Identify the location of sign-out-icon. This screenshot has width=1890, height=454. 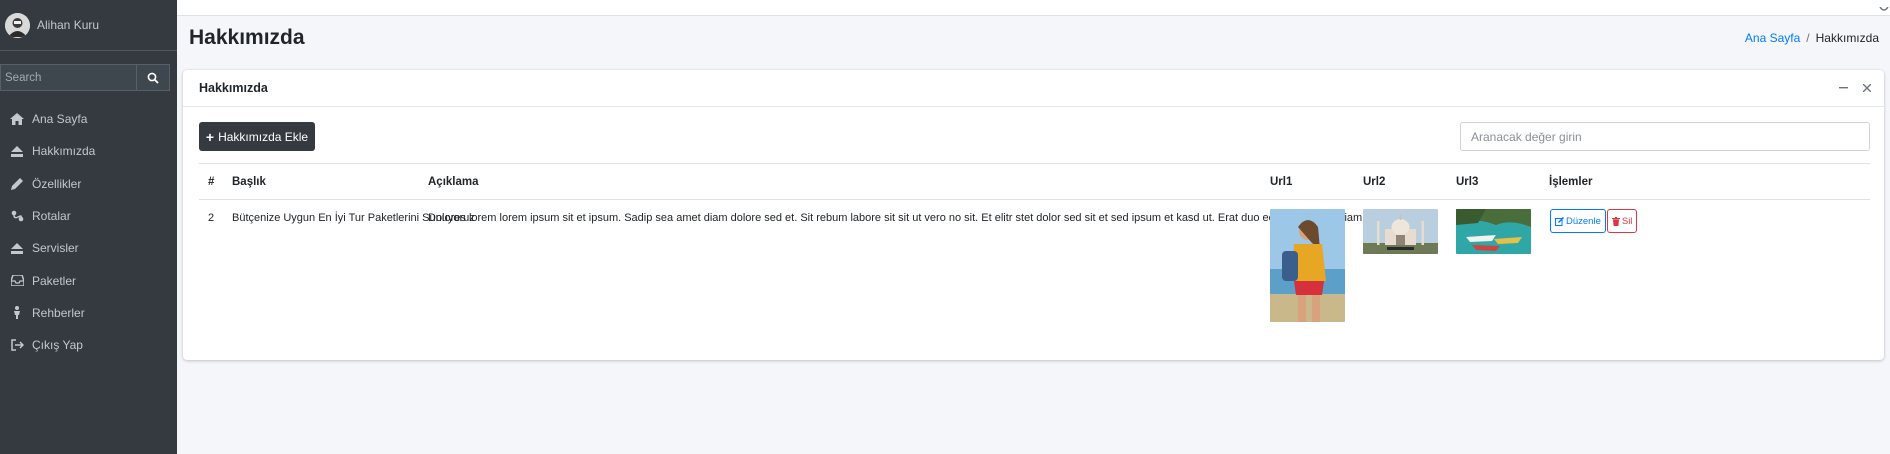
(17, 345).